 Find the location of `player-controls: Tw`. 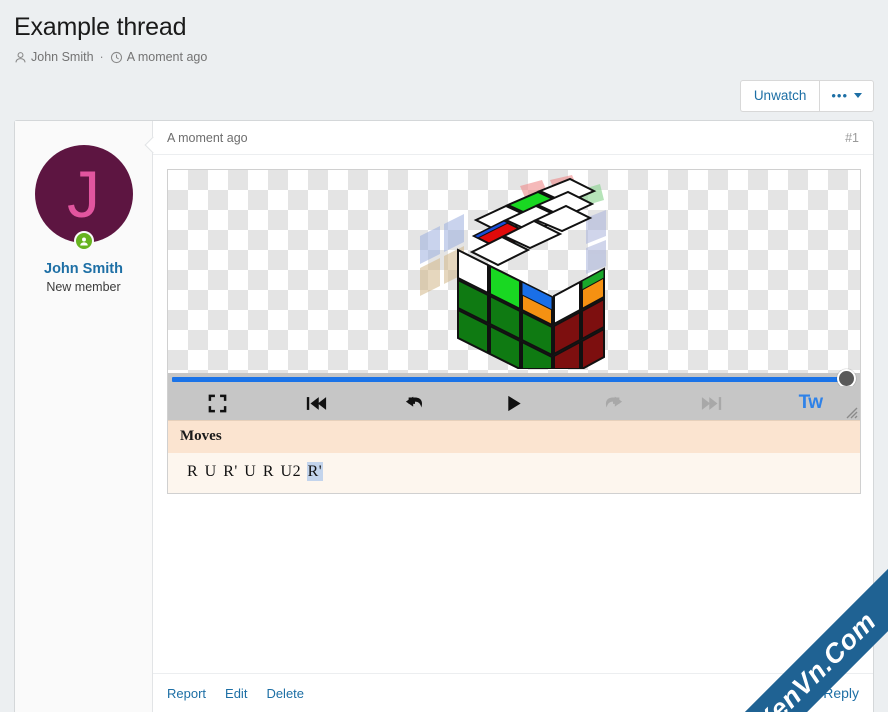

player-controls: Tw is located at coordinates (514, 403).